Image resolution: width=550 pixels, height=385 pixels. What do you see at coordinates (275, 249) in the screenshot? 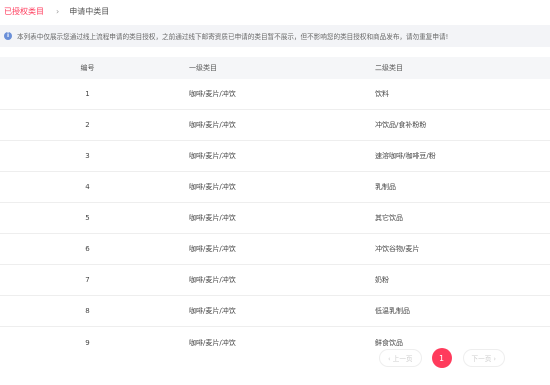
I see `table-row: 6 咖啡/麦片/冲饮 冲饮谷物/麦片` at bounding box center [275, 249].